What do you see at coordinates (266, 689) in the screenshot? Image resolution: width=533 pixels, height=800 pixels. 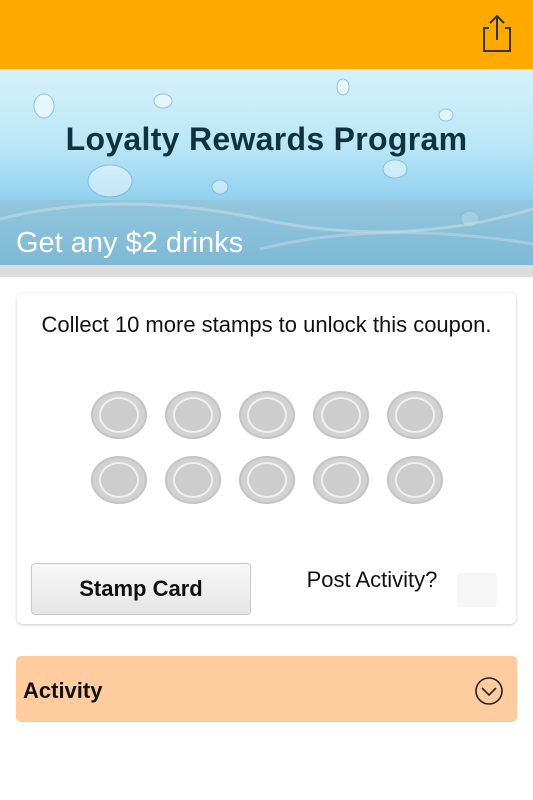 I see `activity-section-header: Activity` at bounding box center [266, 689].